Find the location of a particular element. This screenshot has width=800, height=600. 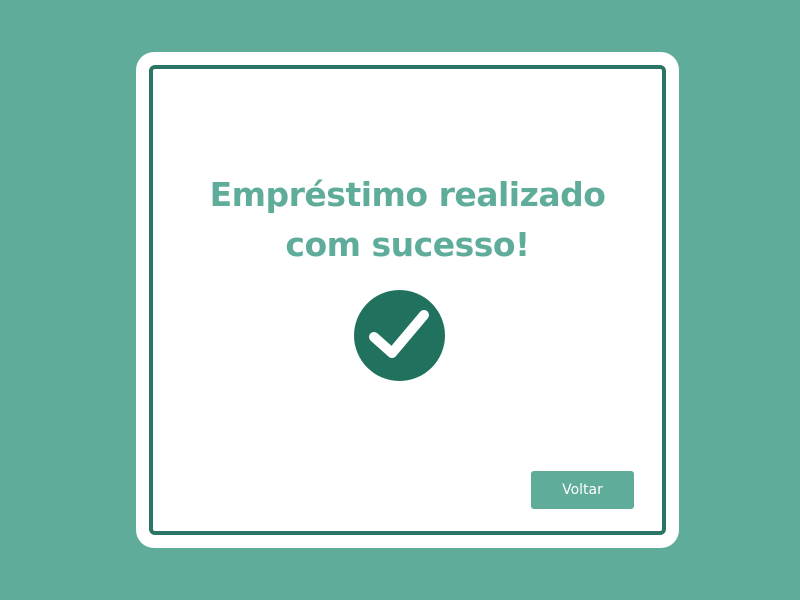

checkmark-icon is located at coordinates (399, 334).